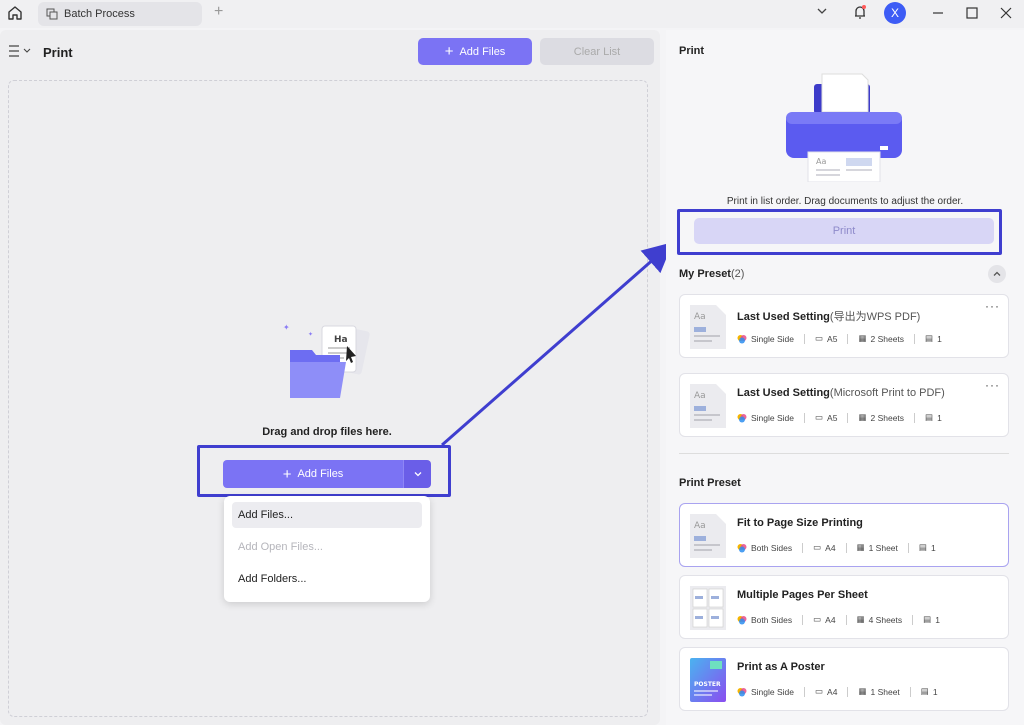 The width and height of the screenshot is (1024, 725). What do you see at coordinates (972, 13) in the screenshot?
I see `maximize-icon` at bounding box center [972, 13].